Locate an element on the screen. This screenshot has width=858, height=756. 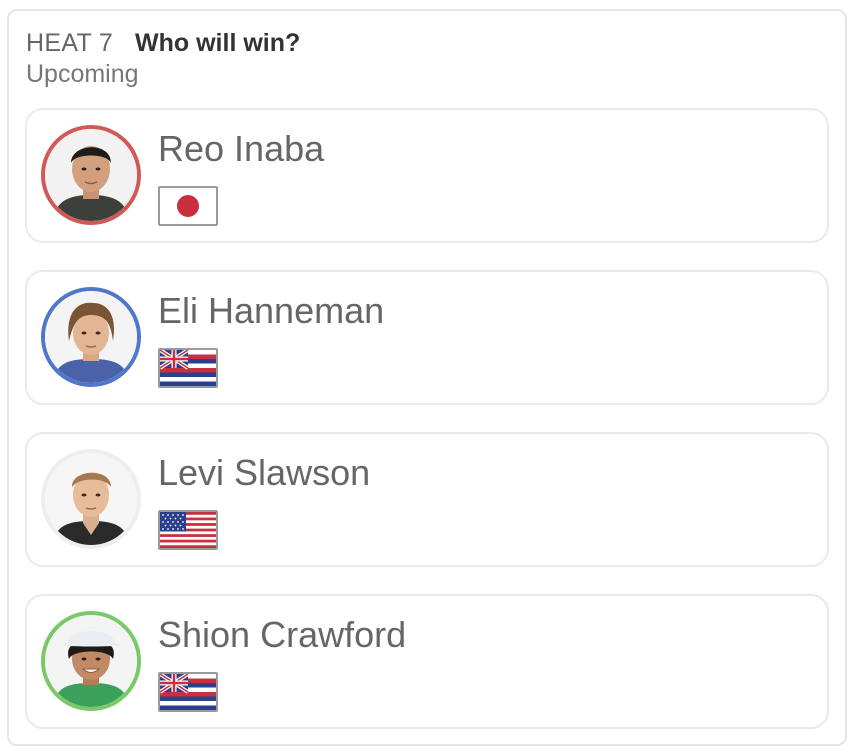
heat-label: HEAT 7 is located at coordinates (70, 43).